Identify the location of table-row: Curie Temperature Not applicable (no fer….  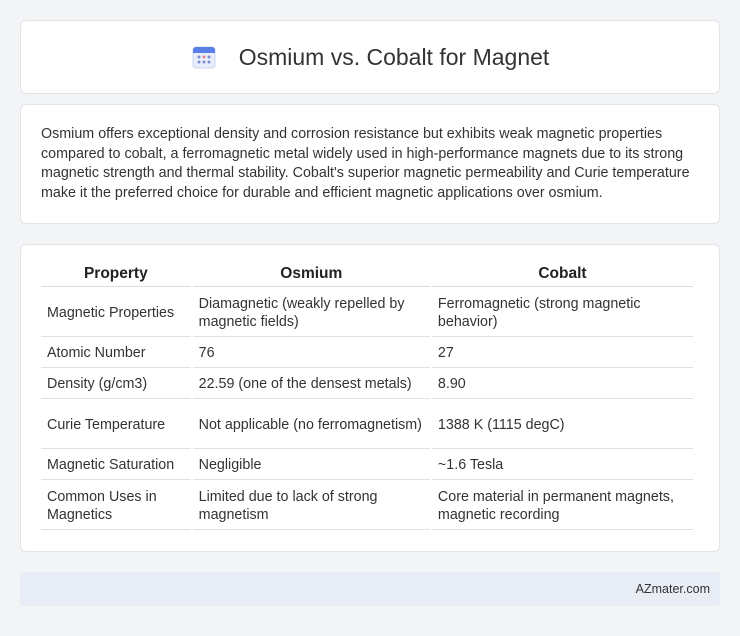
(367, 425).